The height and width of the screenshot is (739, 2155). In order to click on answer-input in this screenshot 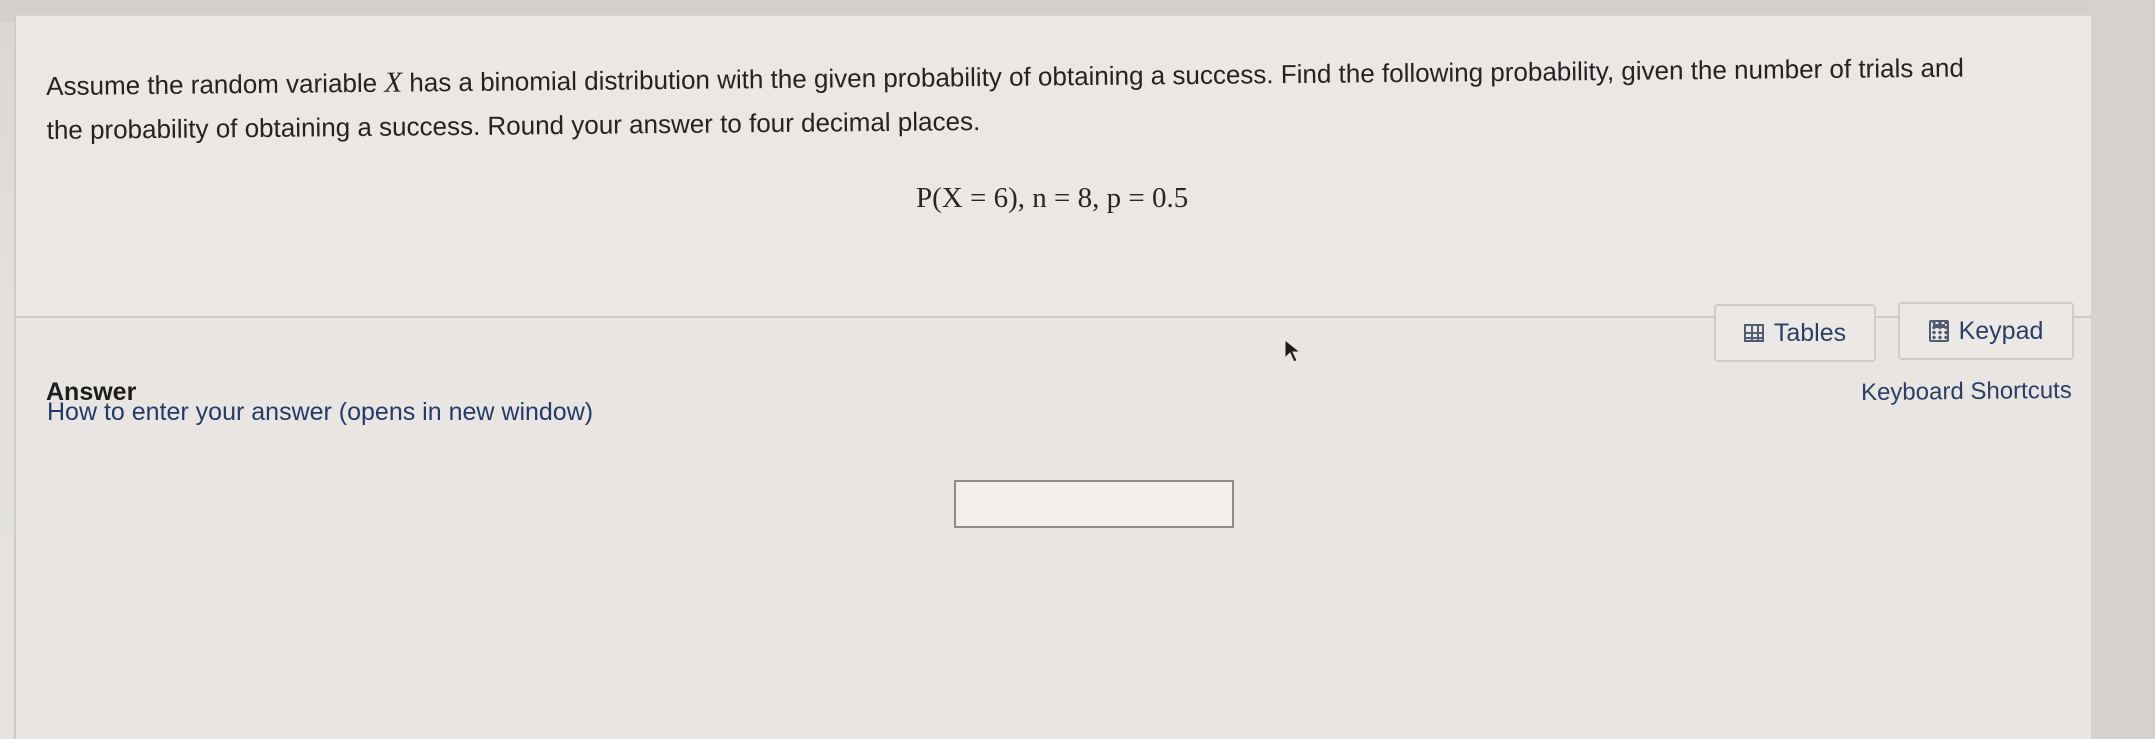, I will do `click(1094, 504)`.